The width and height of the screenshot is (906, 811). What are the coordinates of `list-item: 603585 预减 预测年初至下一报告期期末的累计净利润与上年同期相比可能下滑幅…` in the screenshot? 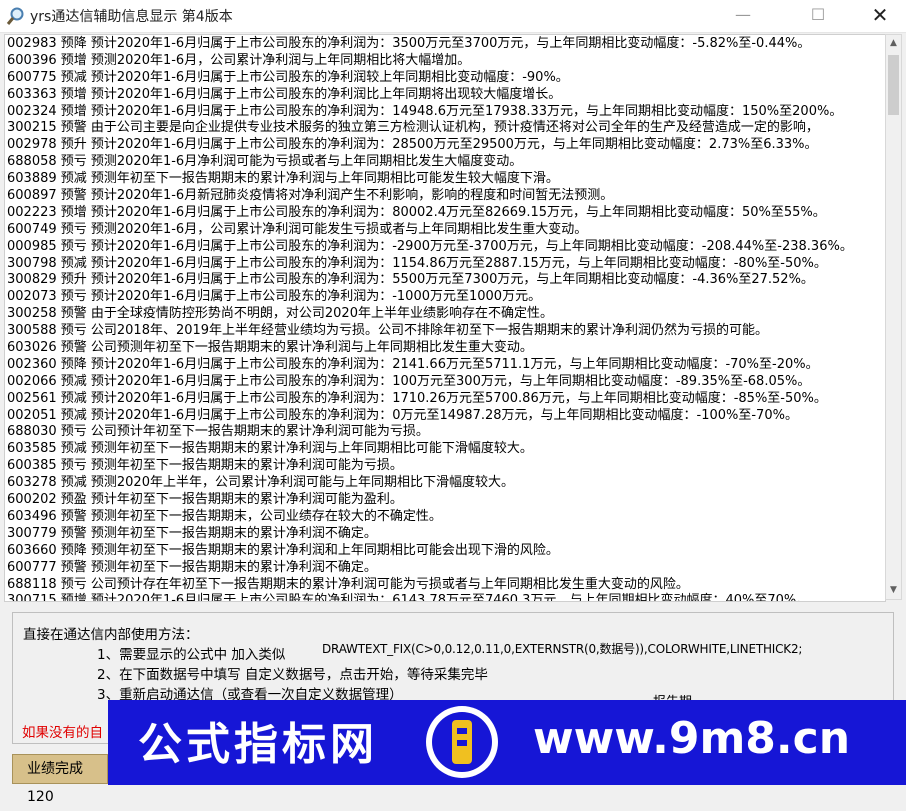 It's located at (445, 448).